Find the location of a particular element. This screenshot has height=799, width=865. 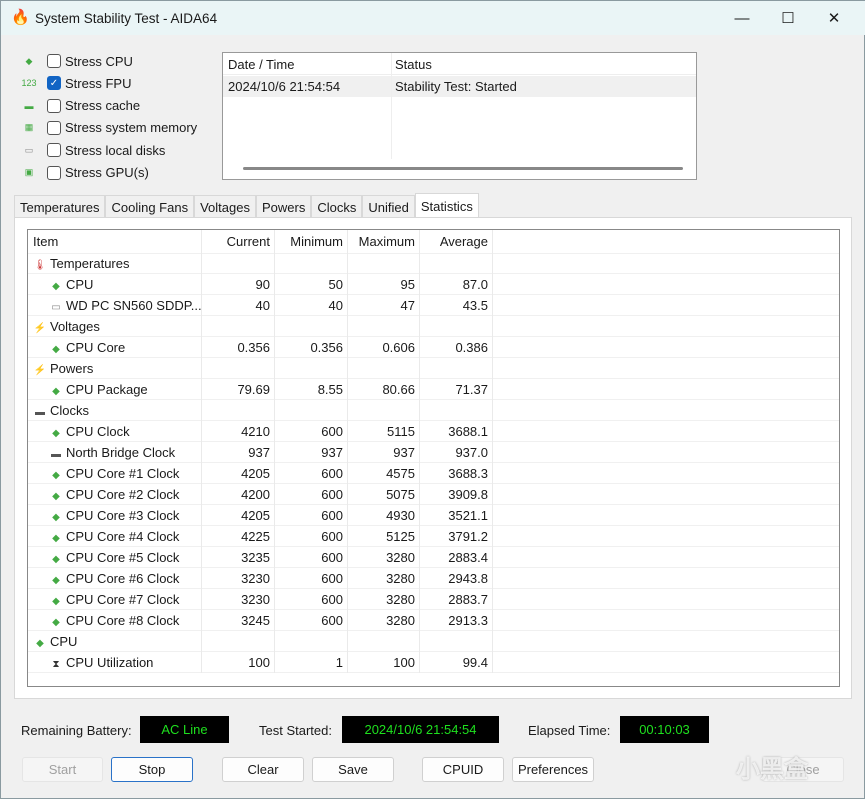

table-row: ◆ CPU Core 0.356 0.356 0.606 0.386 is located at coordinates (433, 347).